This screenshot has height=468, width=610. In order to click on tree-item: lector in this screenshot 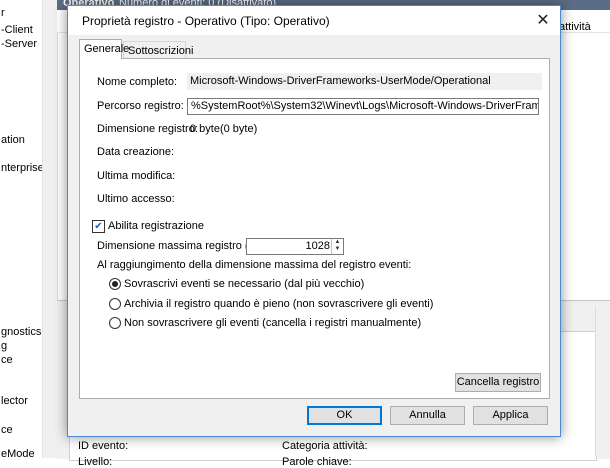, I will do `click(14, 401)`.